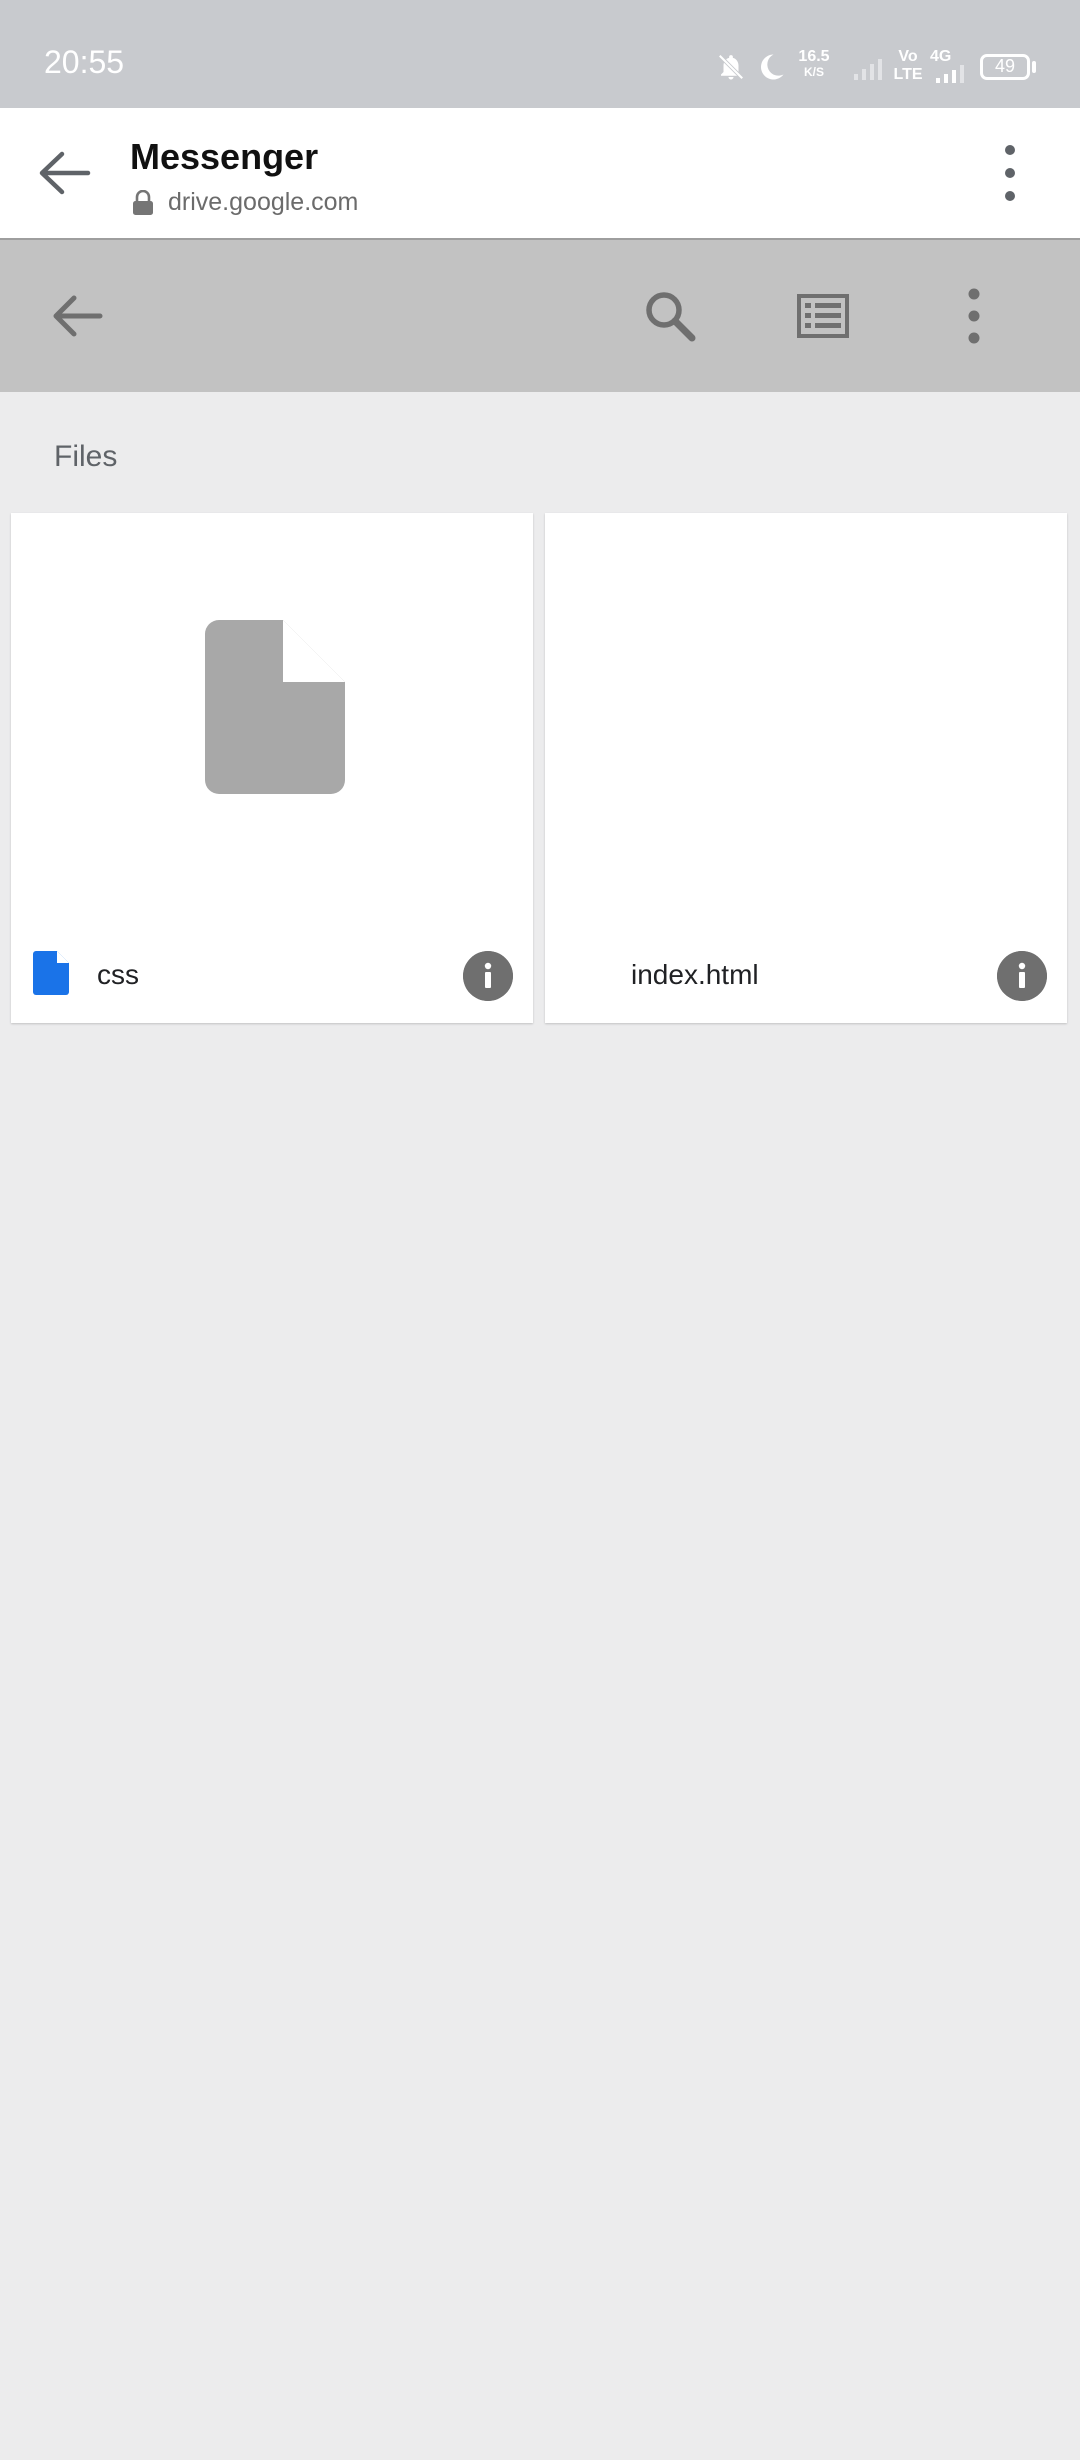 Image resolution: width=1080 pixels, height=2460 pixels. I want to click on custom-tab-header: Messenger drive.google.com, so click(540, 174).